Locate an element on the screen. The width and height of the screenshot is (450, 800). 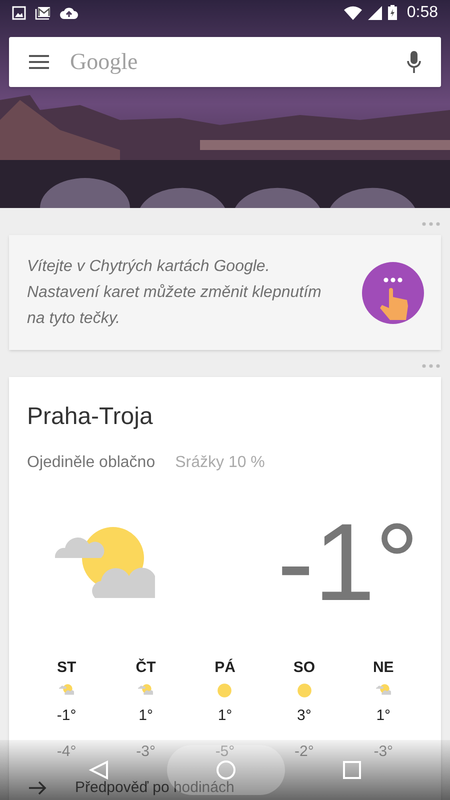
signal-icon is located at coordinates (375, 13).